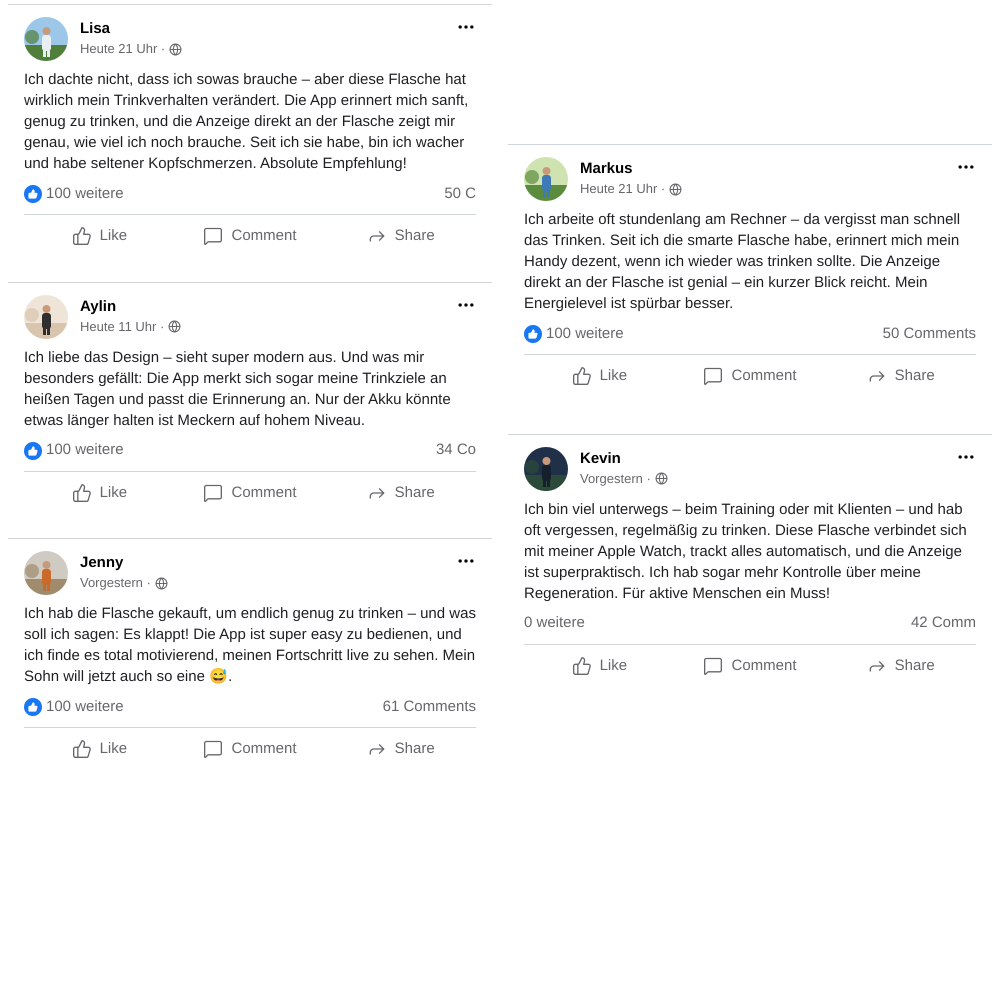 The height and width of the screenshot is (1000, 1000). Describe the element at coordinates (250, 645) in the screenshot. I see `post-text: Ich hab die Flasche gekauft, um endlich genug zu trinken – und was soll ich sagen: Es klappt! Die App ist super easy zu bedienen, und ich finde es total motivierend, meinen Fortschritt live zu sehen. Mein Sohn will jetzt auch so eine 😅.` at that location.